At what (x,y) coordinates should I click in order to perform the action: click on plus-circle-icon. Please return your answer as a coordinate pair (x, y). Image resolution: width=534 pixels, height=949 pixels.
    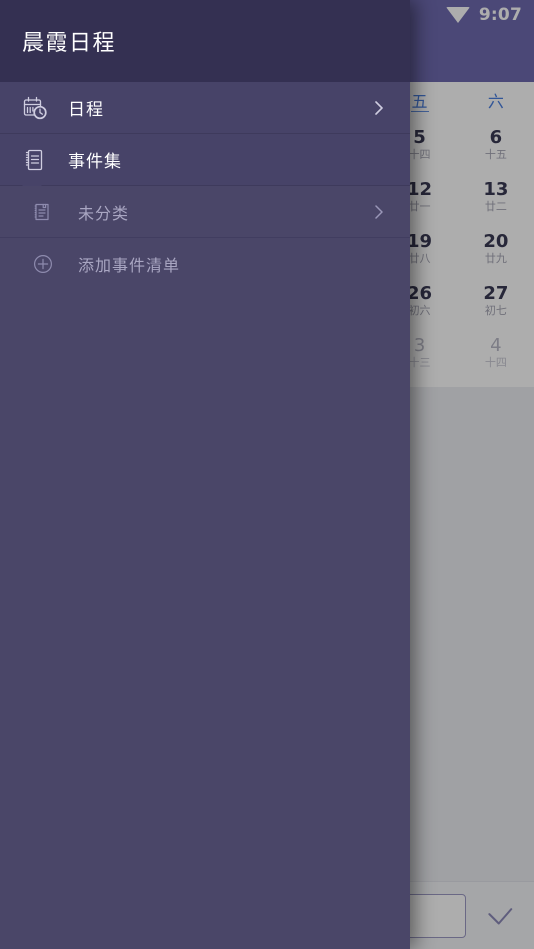
    Looking at the image, I should click on (43, 264).